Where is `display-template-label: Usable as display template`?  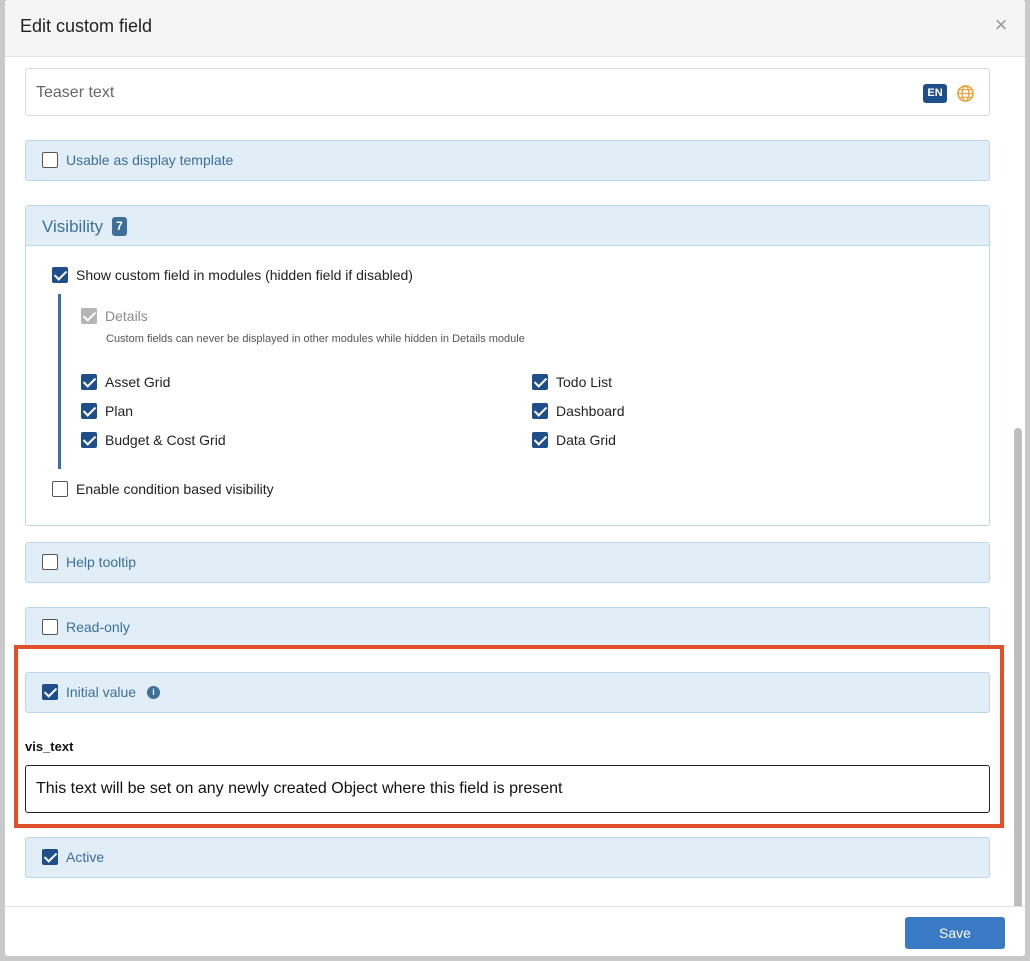
display-template-label: Usable as display template is located at coordinates (149, 160).